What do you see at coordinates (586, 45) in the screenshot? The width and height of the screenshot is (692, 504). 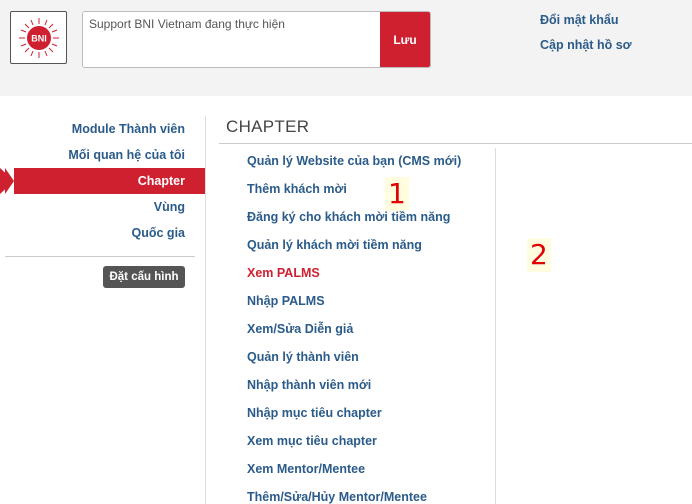 I see `update-profile-link: Cập nhật hồ sơ` at bounding box center [586, 45].